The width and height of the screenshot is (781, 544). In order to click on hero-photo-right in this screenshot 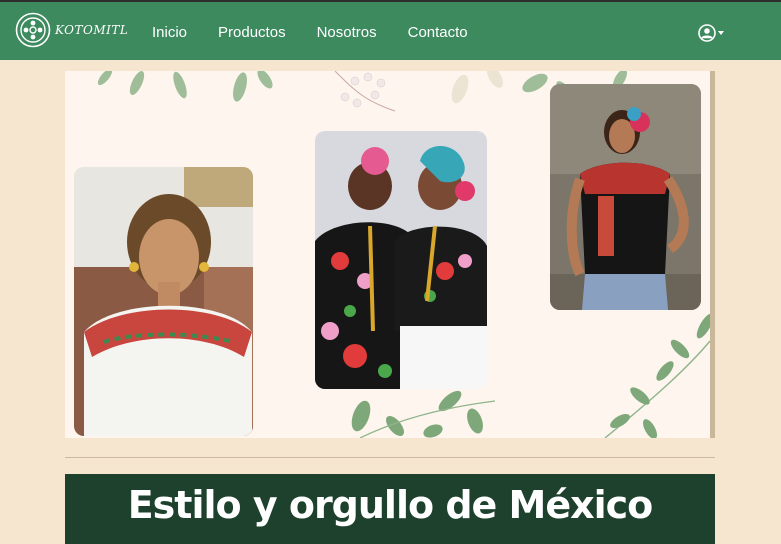, I will do `click(625, 197)`.